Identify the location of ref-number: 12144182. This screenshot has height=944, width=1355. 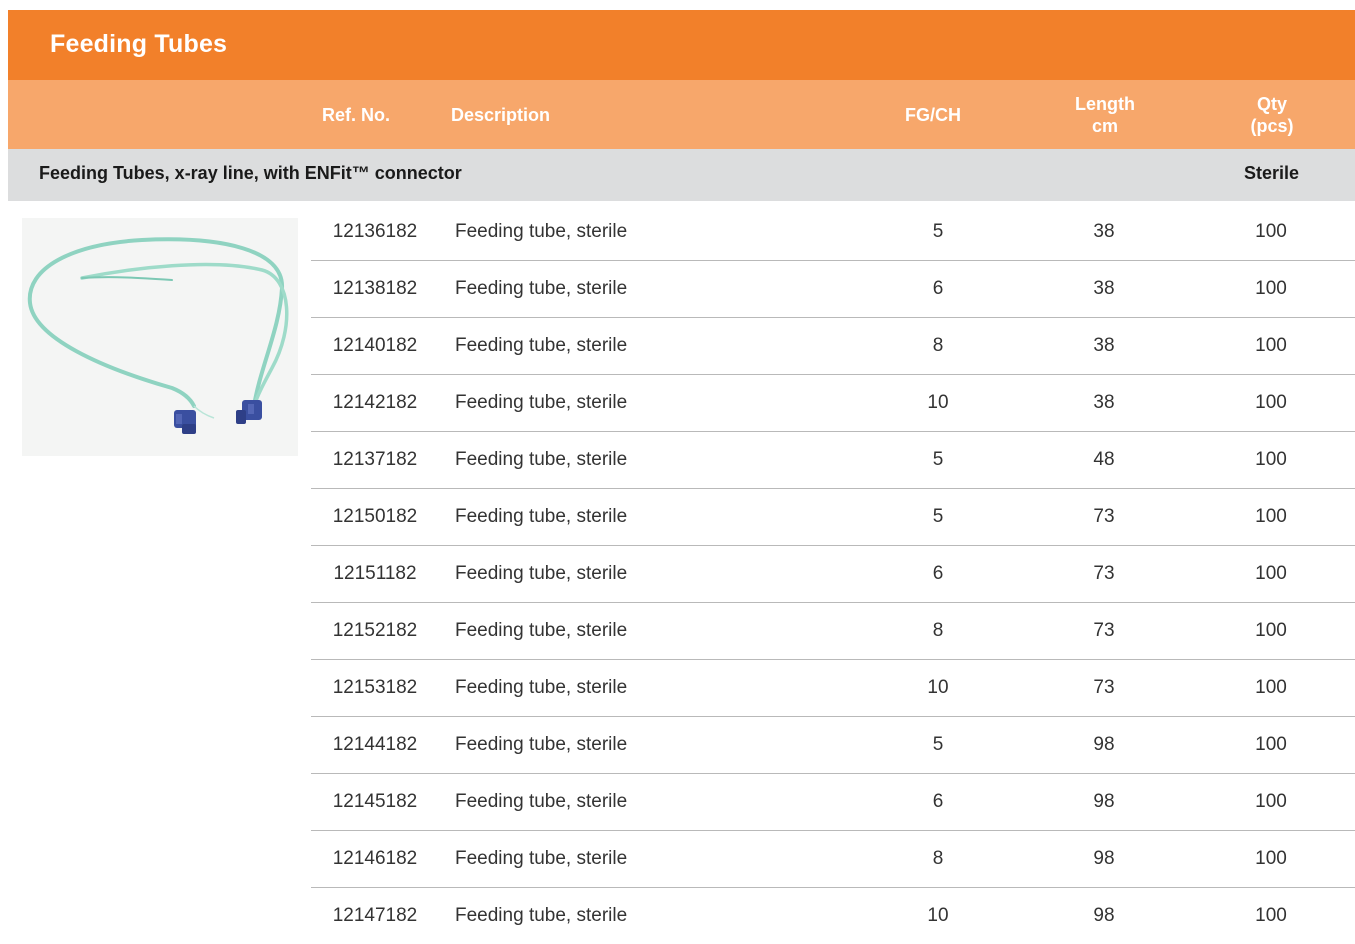
(375, 744).